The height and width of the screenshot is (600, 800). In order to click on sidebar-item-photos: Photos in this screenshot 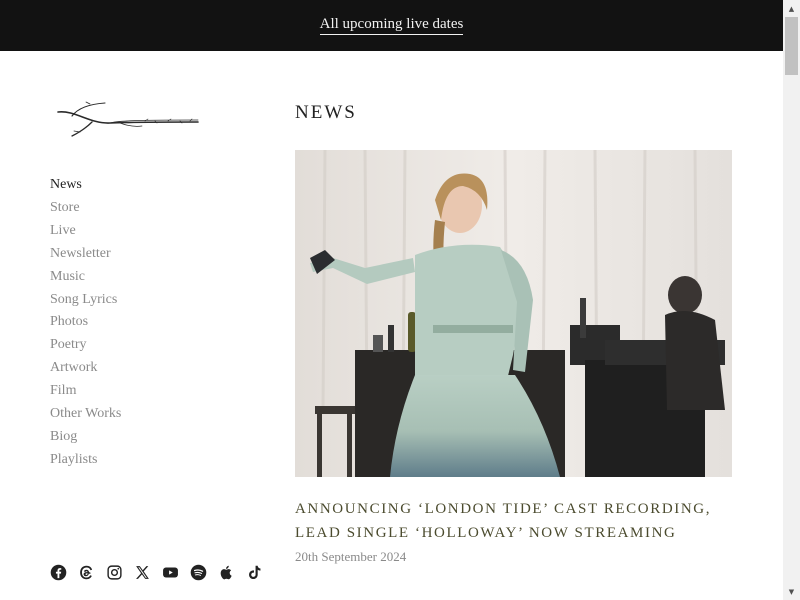, I will do `click(85, 322)`.